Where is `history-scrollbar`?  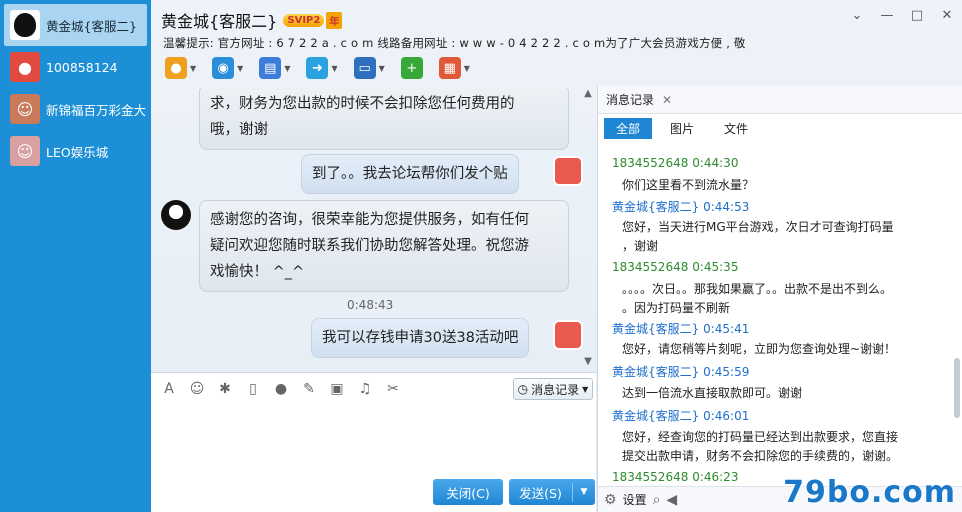
history-scrollbar is located at coordinates (957, 308).